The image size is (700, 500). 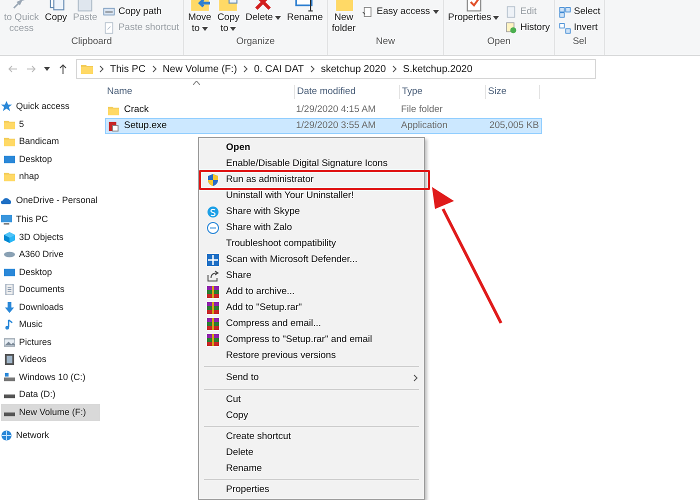 I want to click on nav-item: 5, so click(x=50, y=124).